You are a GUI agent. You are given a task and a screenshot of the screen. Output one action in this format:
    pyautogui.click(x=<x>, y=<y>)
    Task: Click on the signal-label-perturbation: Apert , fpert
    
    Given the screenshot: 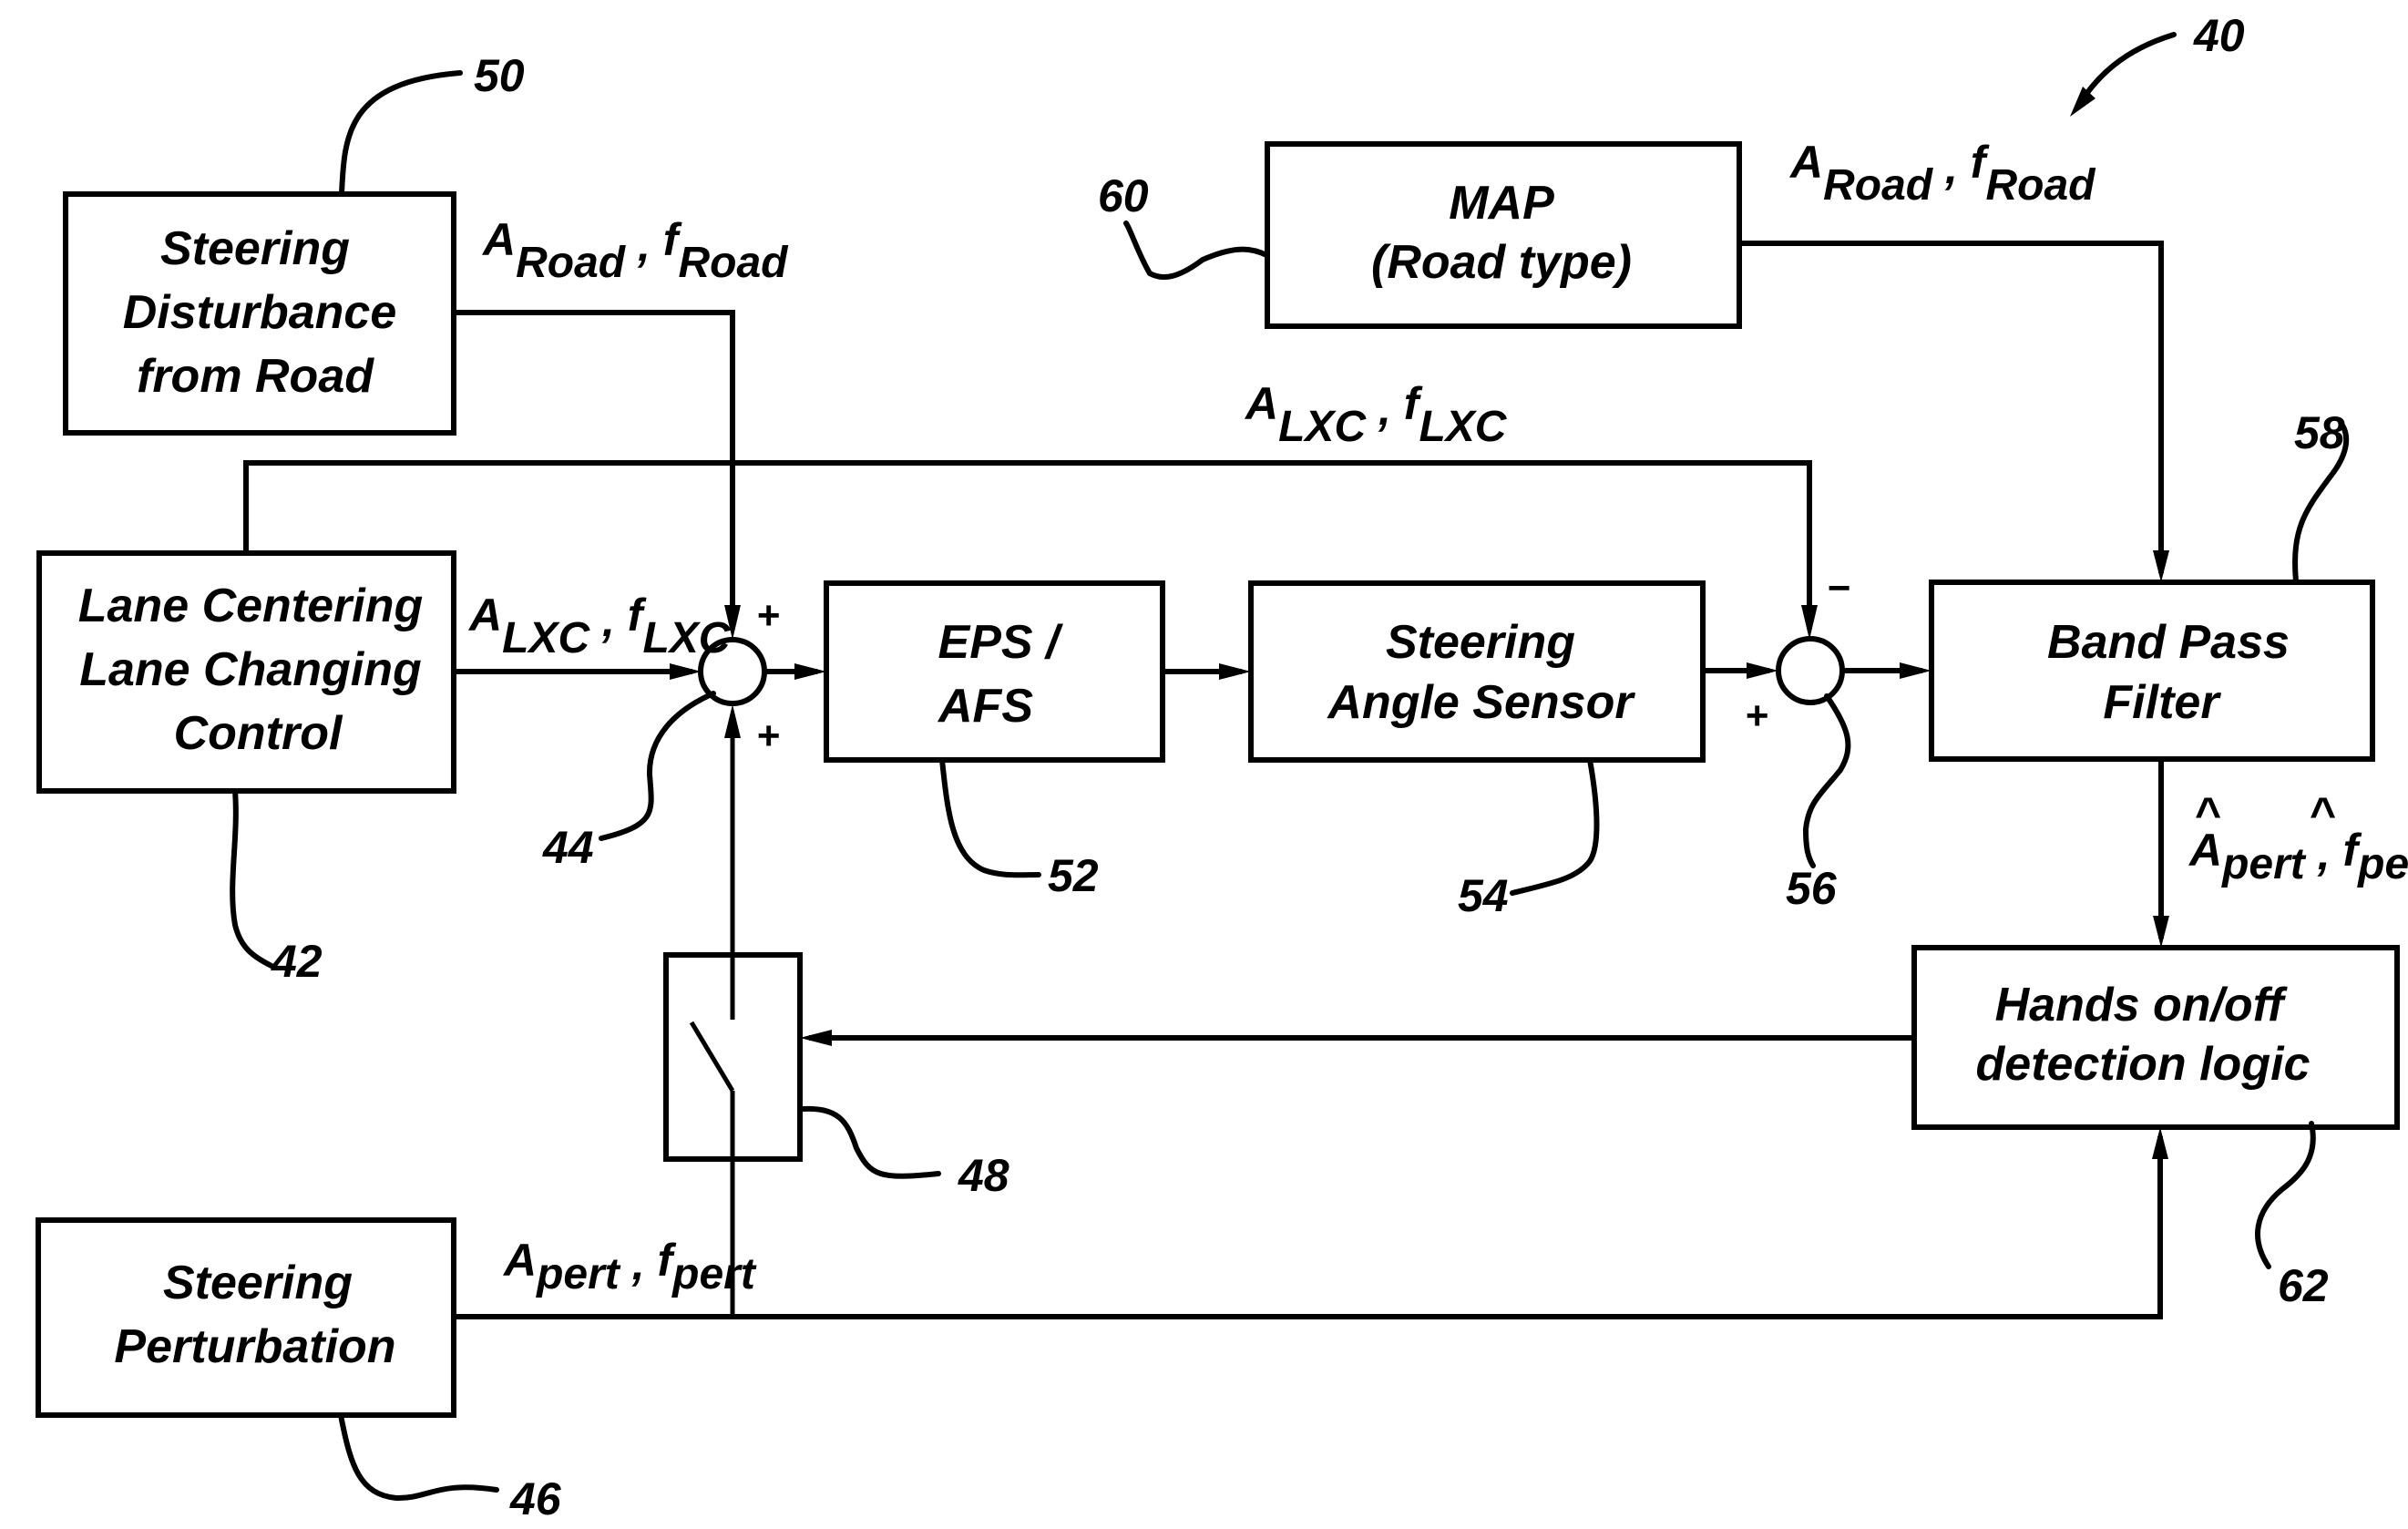 What is the action you would take?
    pyautogui.click(x=629, y=1266)
    